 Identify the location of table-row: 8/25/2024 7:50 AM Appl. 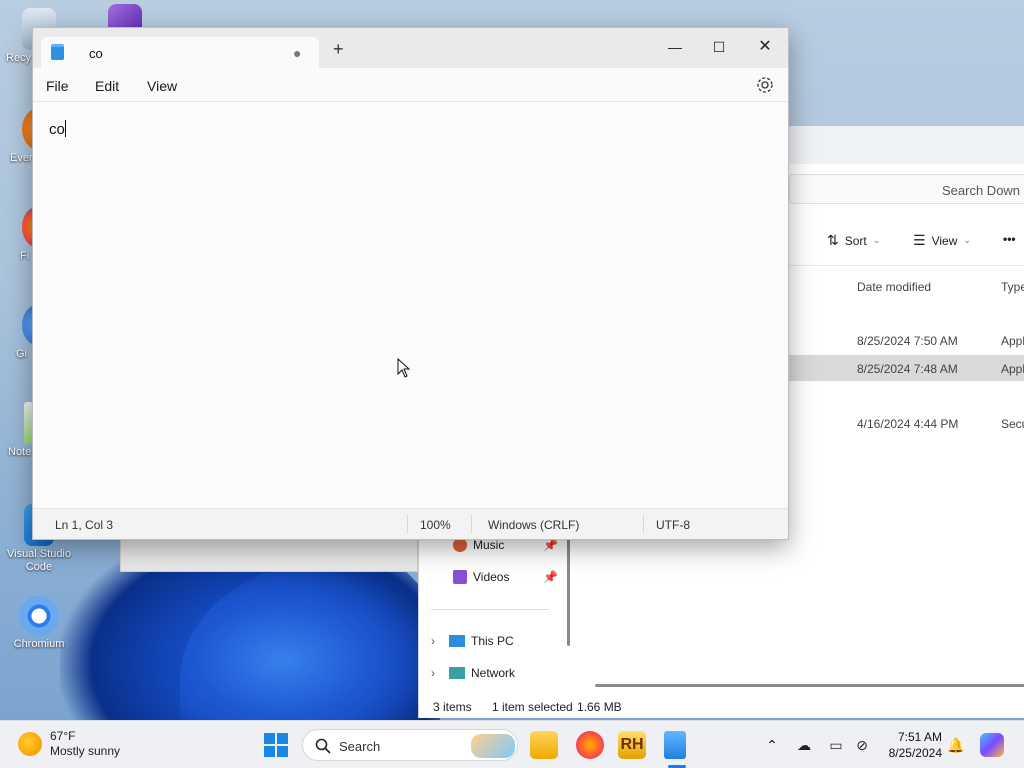
(906, 340).